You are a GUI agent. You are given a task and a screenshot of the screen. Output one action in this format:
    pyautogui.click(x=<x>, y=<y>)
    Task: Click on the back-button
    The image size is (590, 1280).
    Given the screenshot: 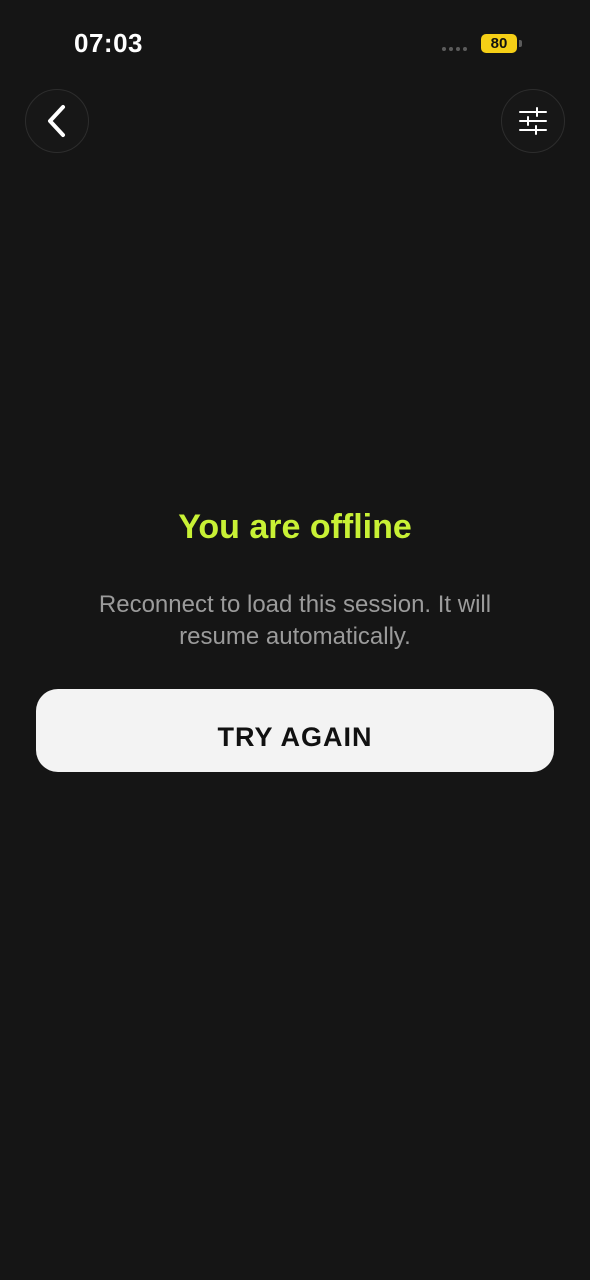 What is the action you would take?
    pyautogui.click(x=57, y=121)
    